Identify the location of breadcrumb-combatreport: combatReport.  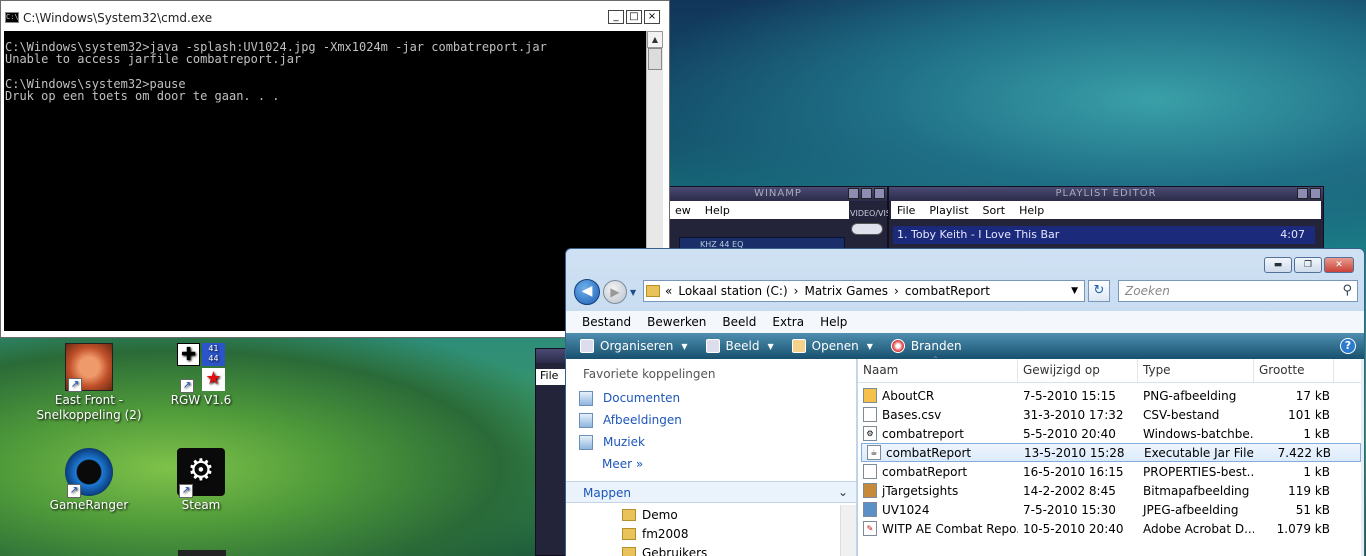
(947, 291).